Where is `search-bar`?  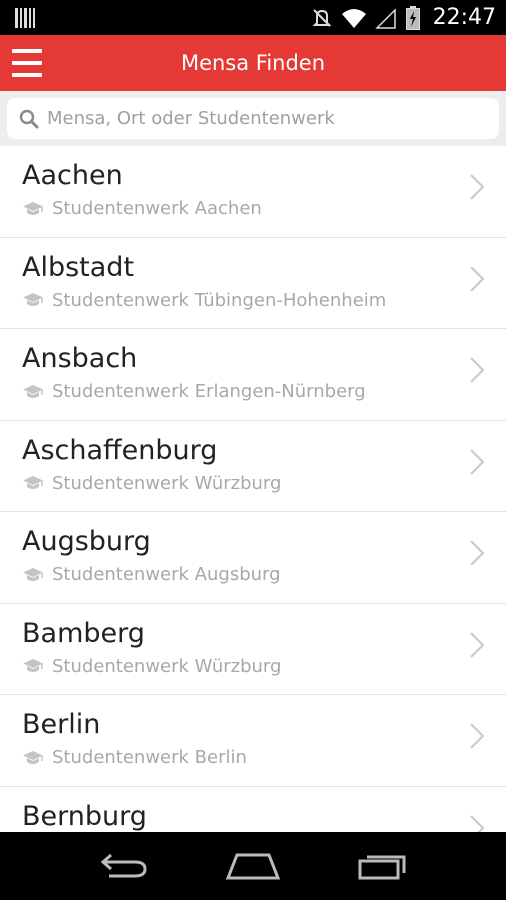
search-bar is located at coordinates (253, 118).